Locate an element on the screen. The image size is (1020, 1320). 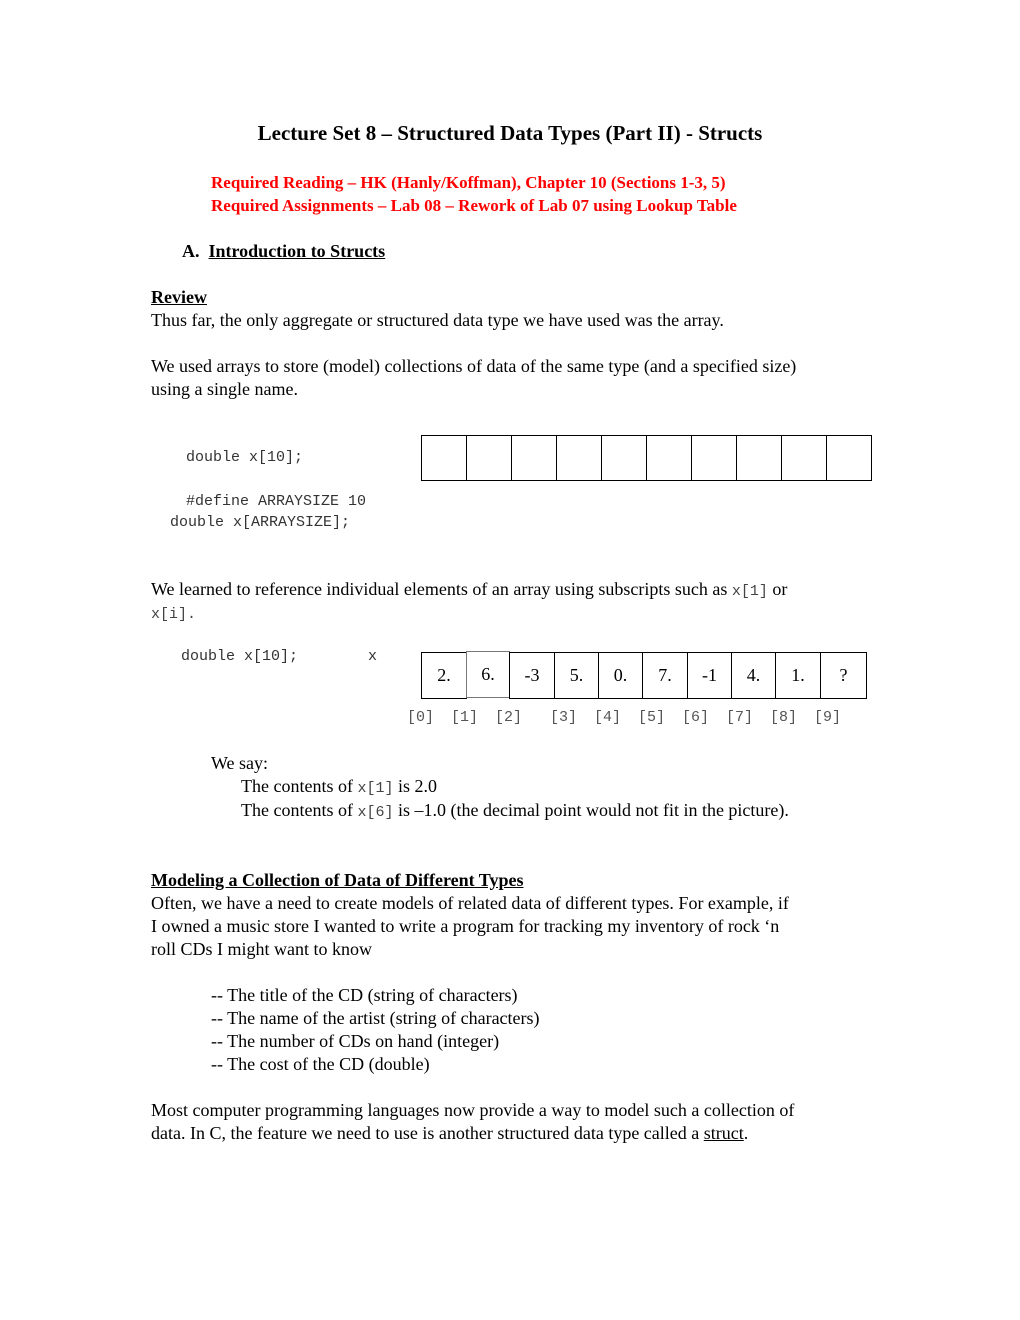
array-index-label: [0] is located at coordinates (421, 717).